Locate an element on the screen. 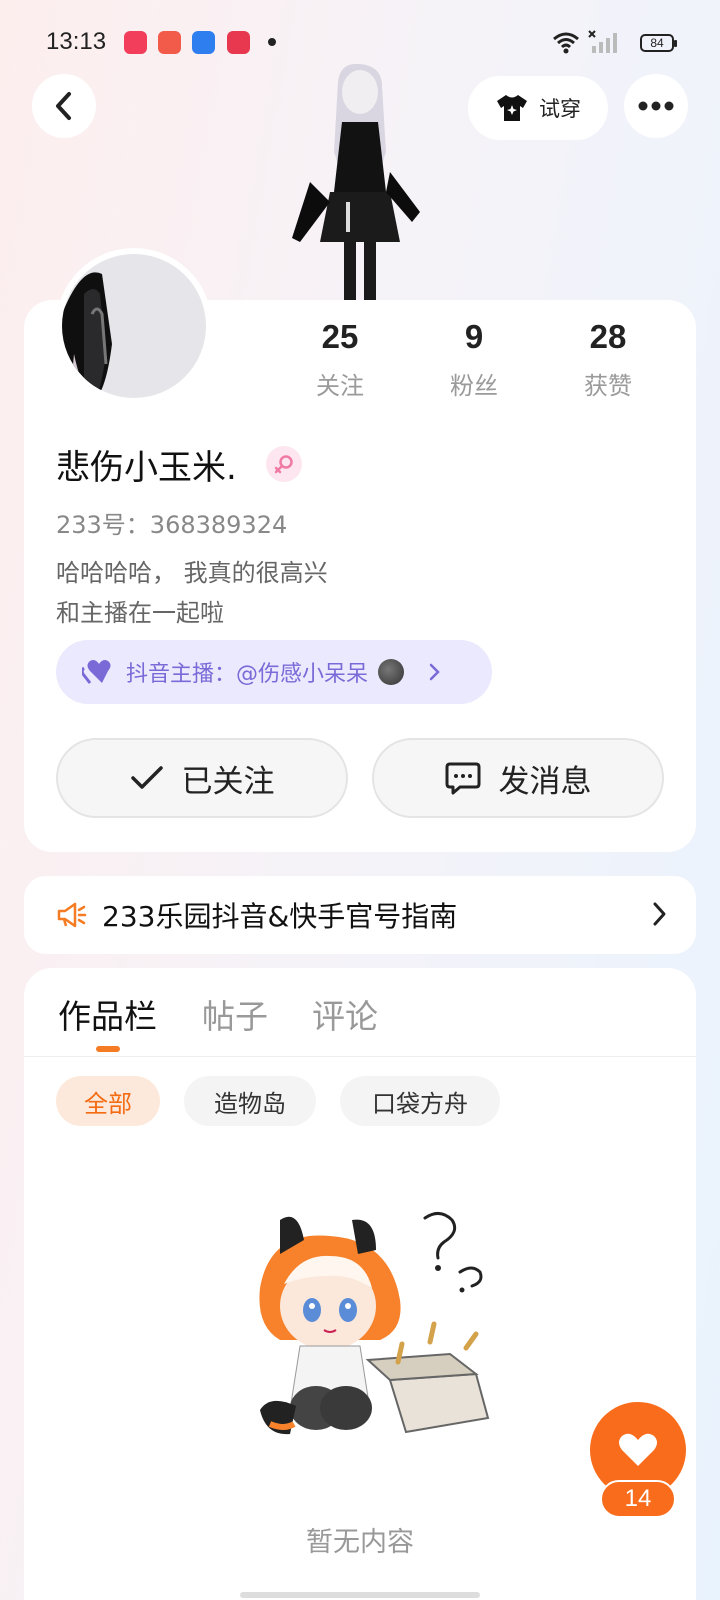  more-options-button is located at coordinates (656, 106).